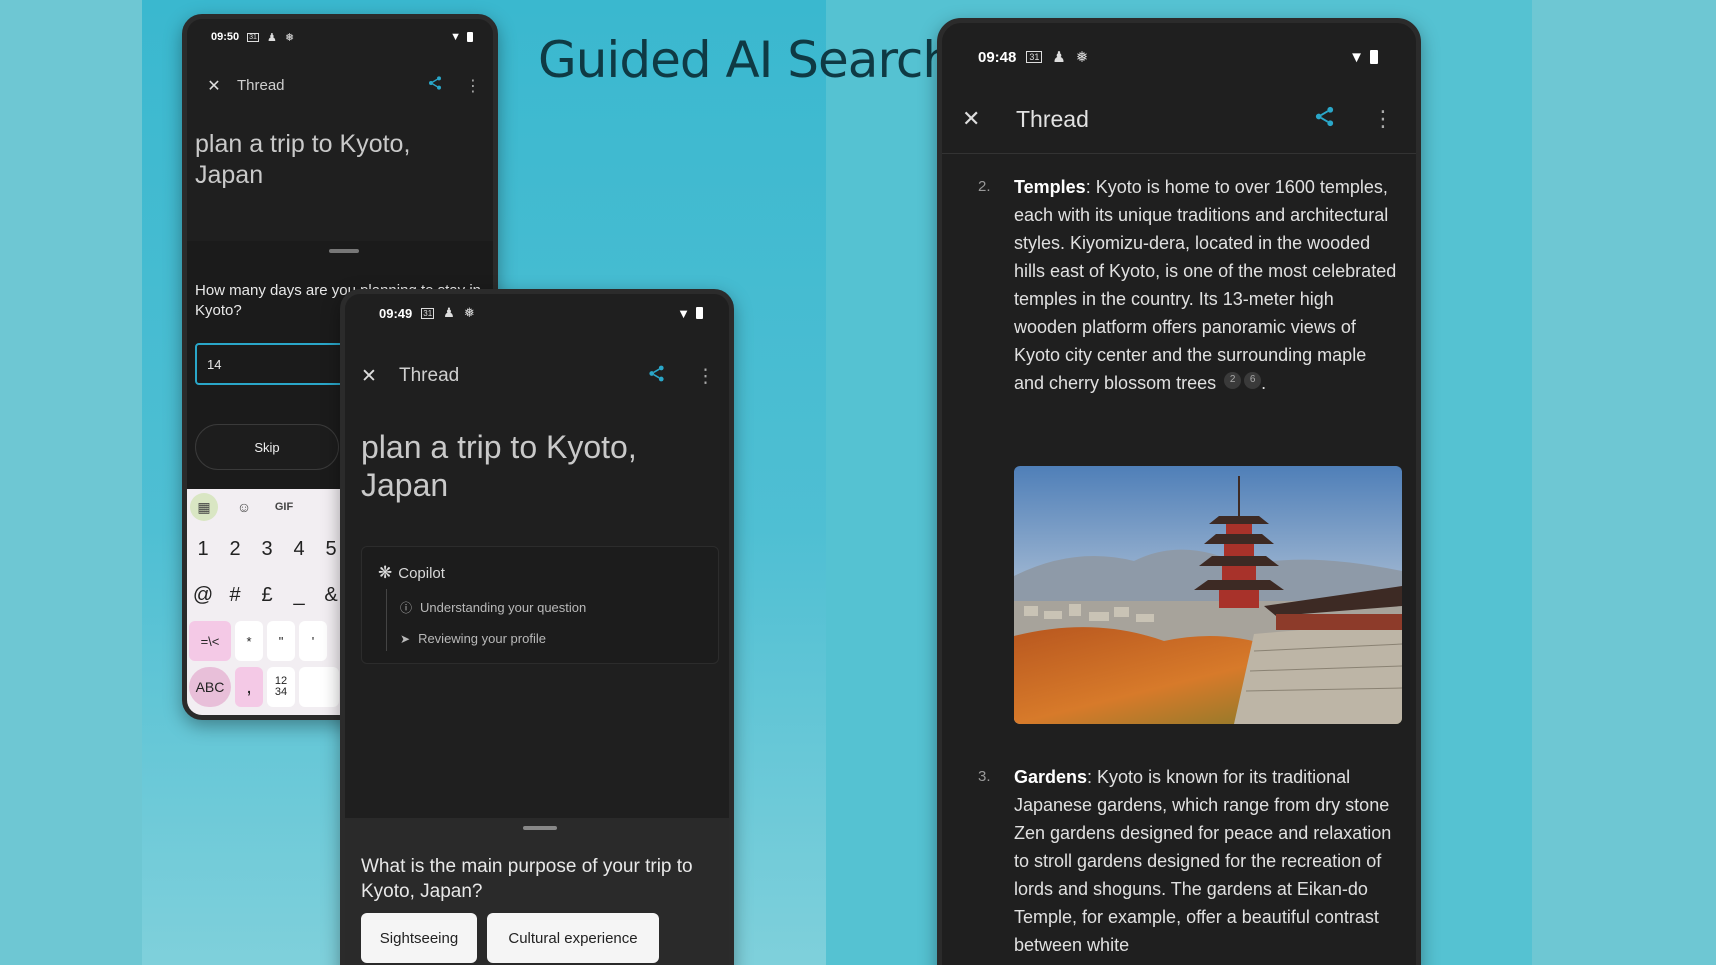 Image resolution: width=1716 pixels, height=965 pixels. I want to click on headline: Guided AI Search, so click(746, 60).